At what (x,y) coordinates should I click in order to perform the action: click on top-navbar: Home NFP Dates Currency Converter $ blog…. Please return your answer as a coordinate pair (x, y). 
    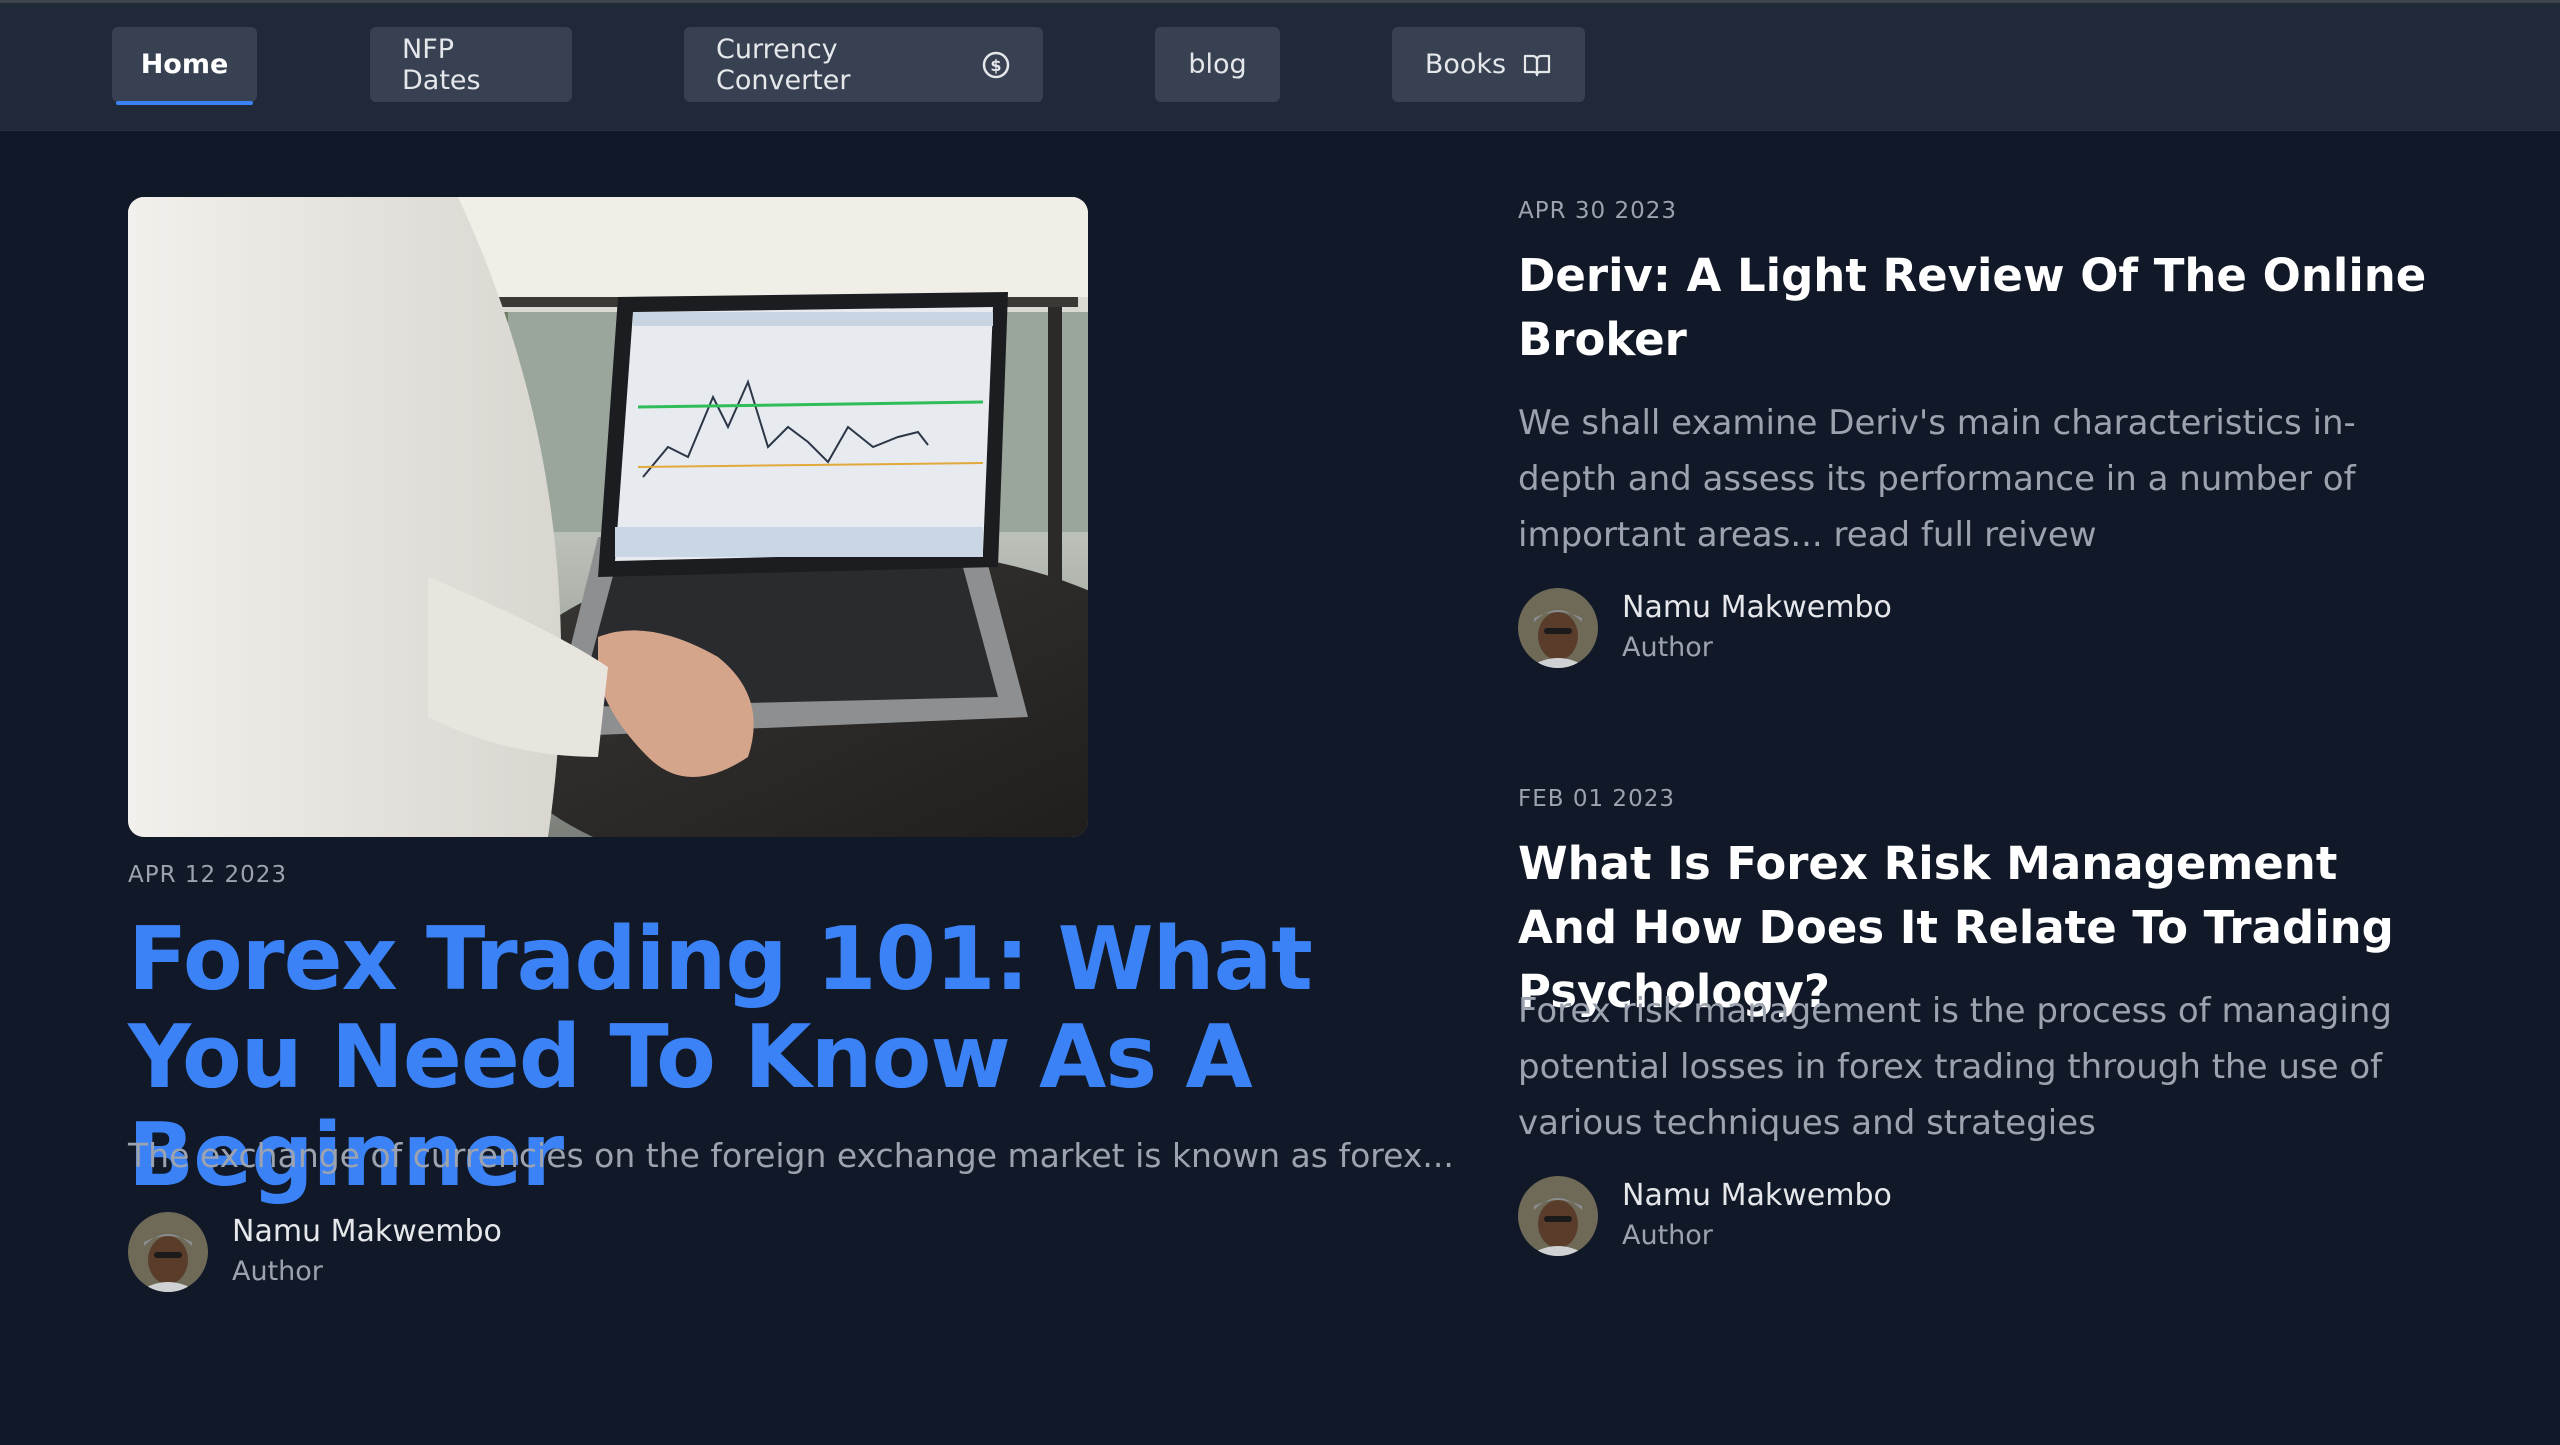
    Looking at the image, I should click on (1280, 67).